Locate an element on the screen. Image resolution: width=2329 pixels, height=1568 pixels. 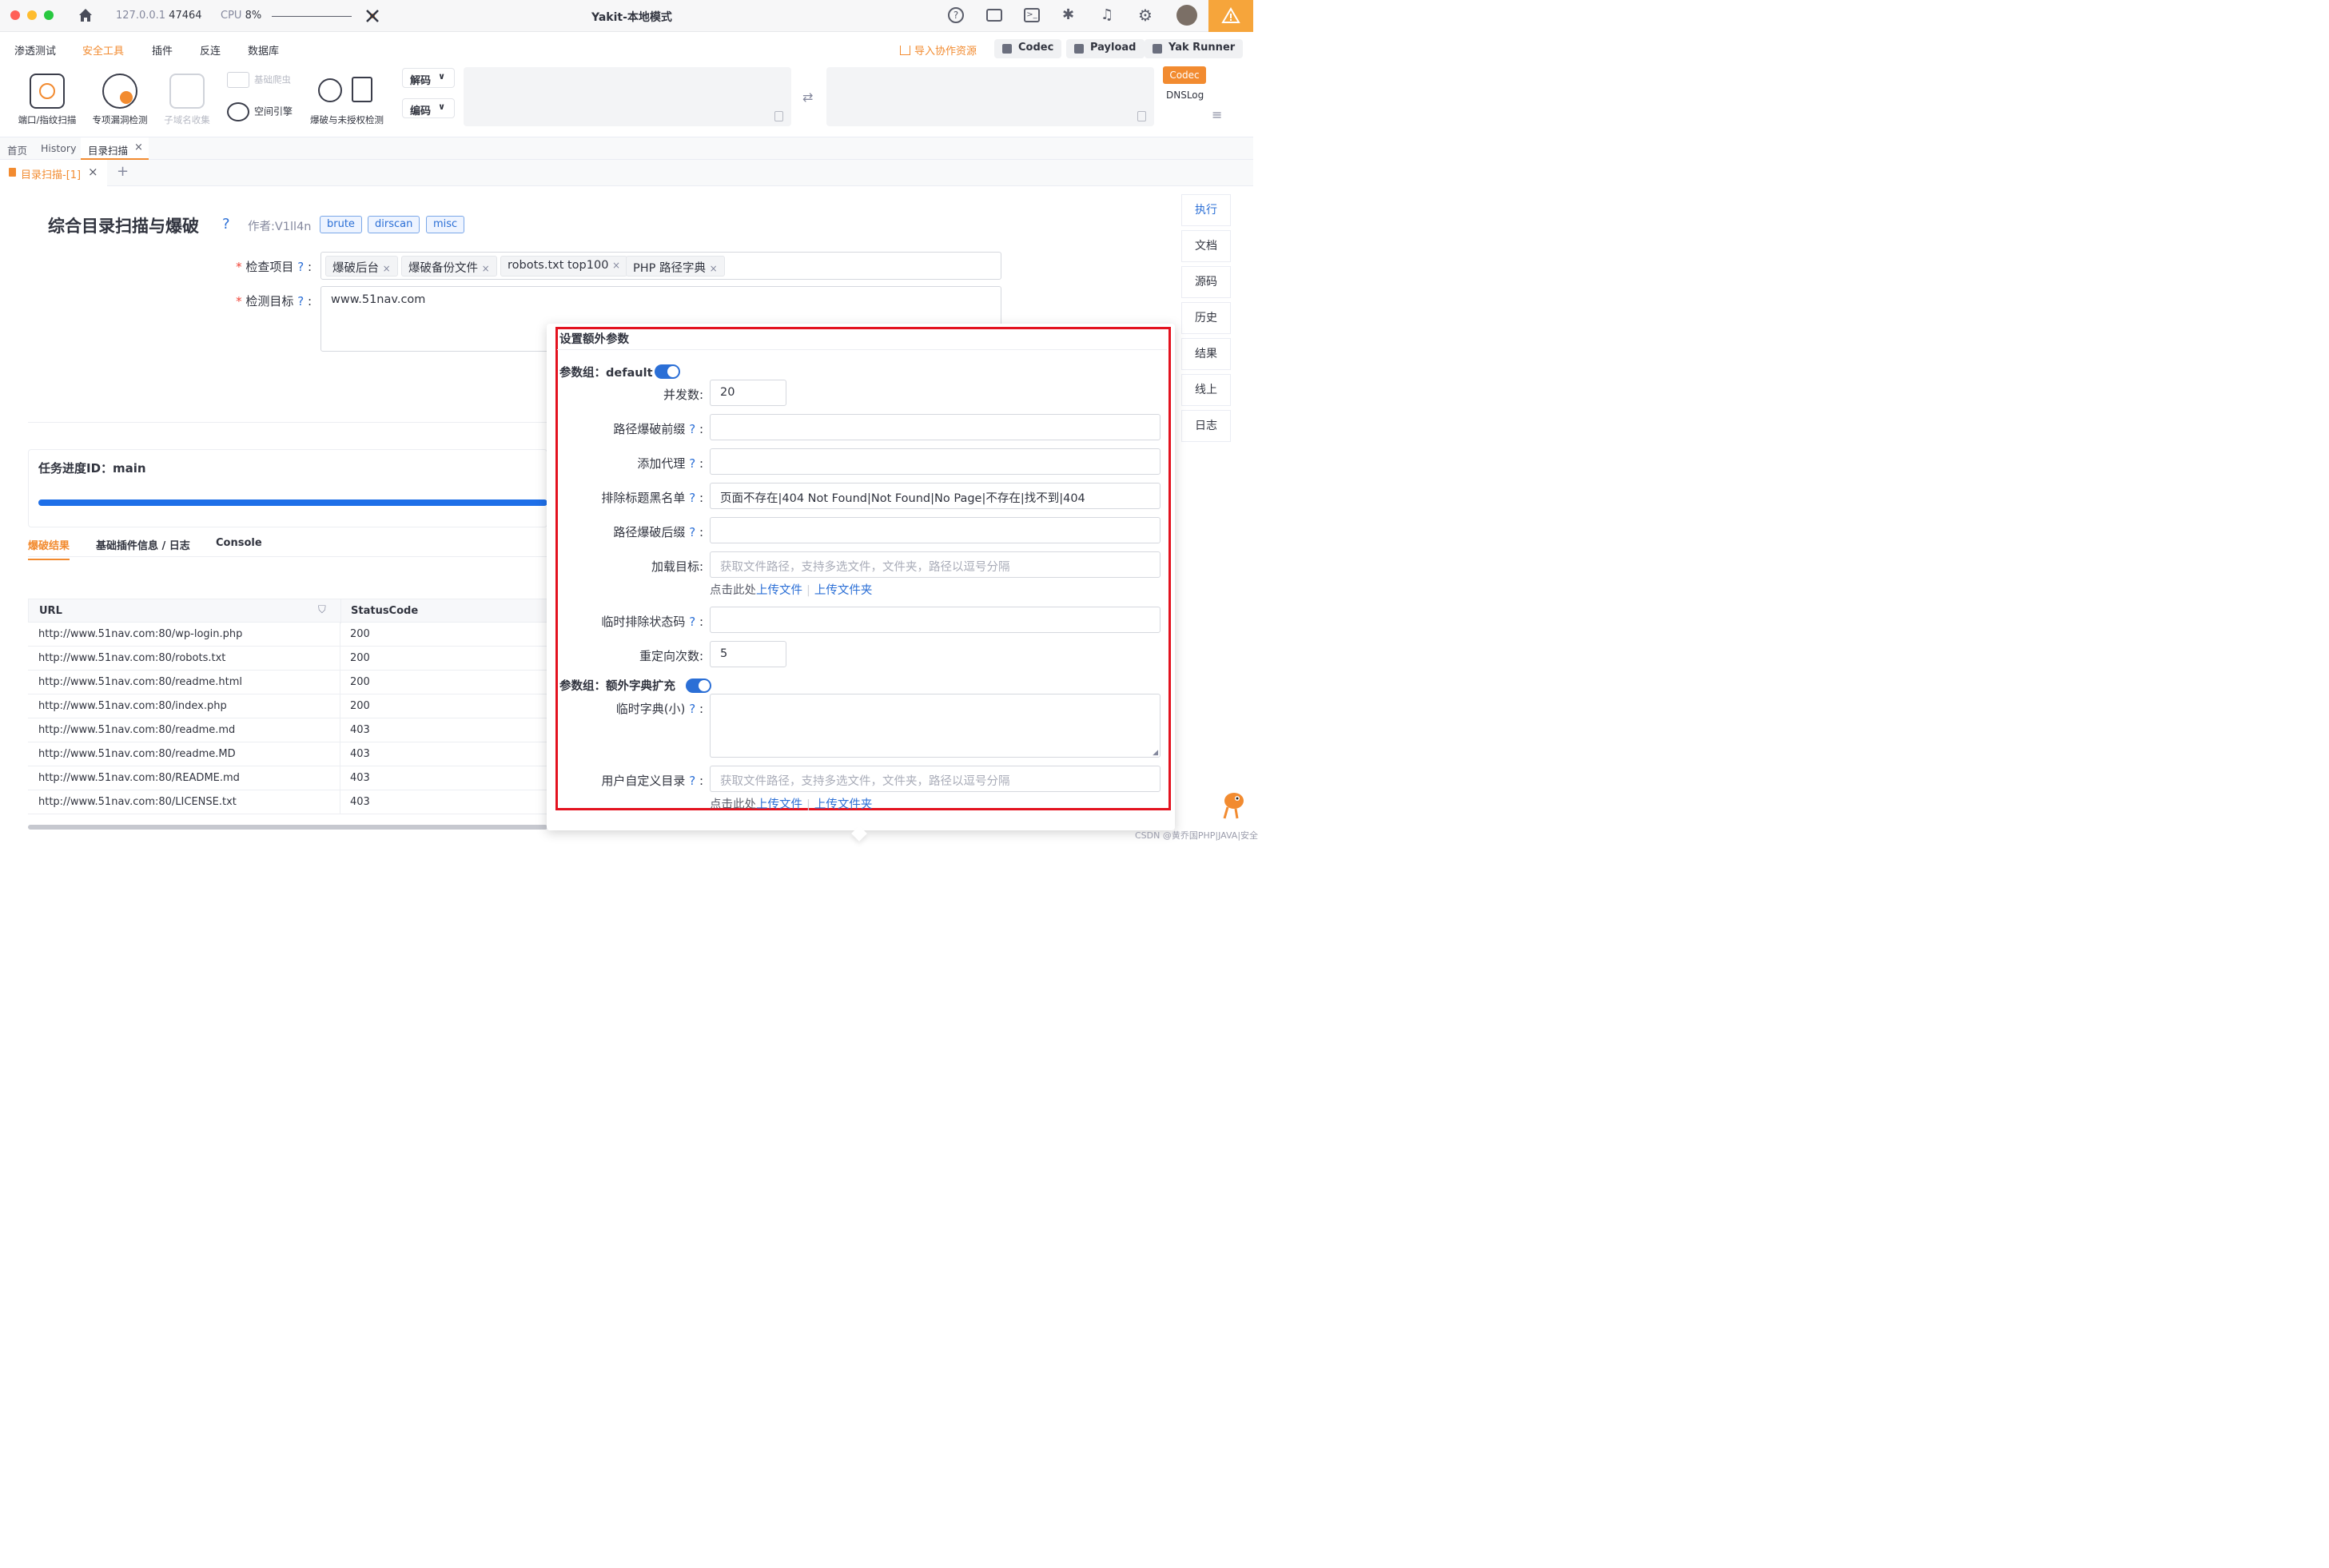
group-dict-toggle is located at coordinates (698, 686).